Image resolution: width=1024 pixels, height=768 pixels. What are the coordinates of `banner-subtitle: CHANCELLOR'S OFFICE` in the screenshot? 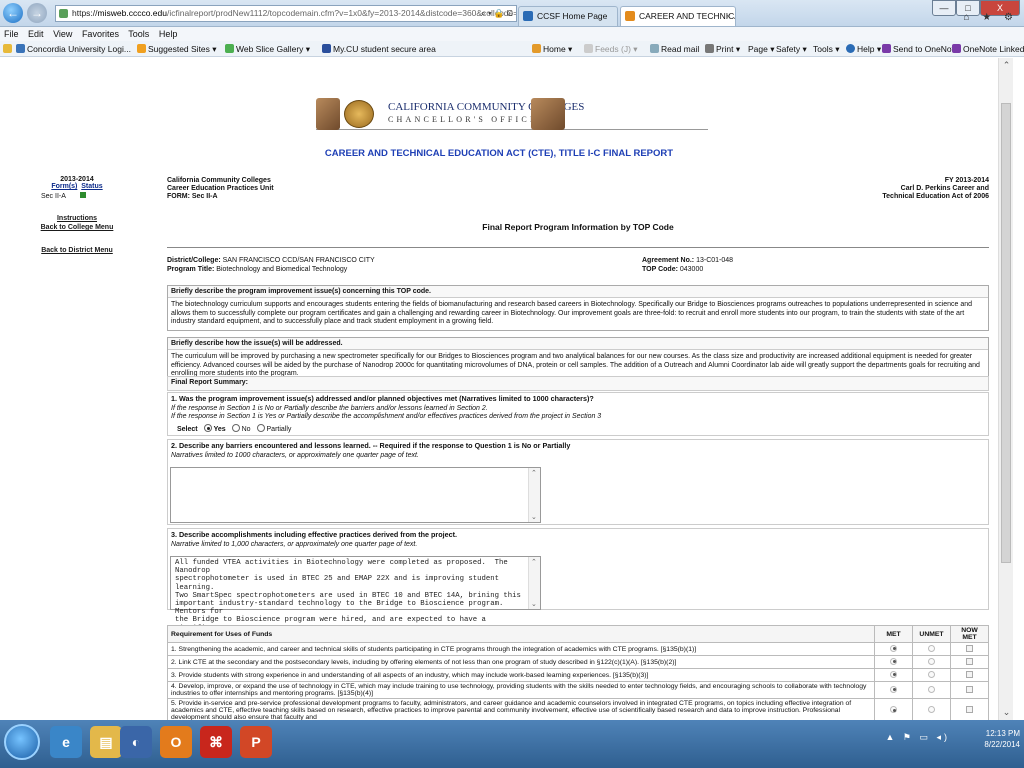 It's located at (463, 119).